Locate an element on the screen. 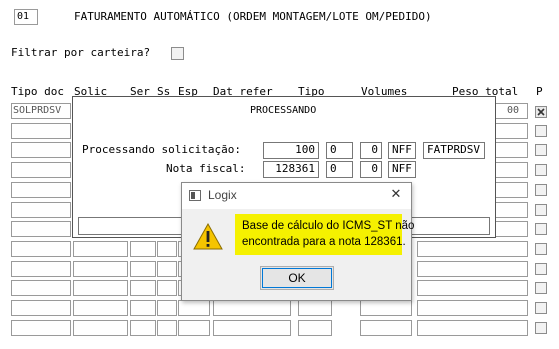 The width and height of the screenshot is (559, 349). nota-type-field: NFF is located at coordinates (402, 169).